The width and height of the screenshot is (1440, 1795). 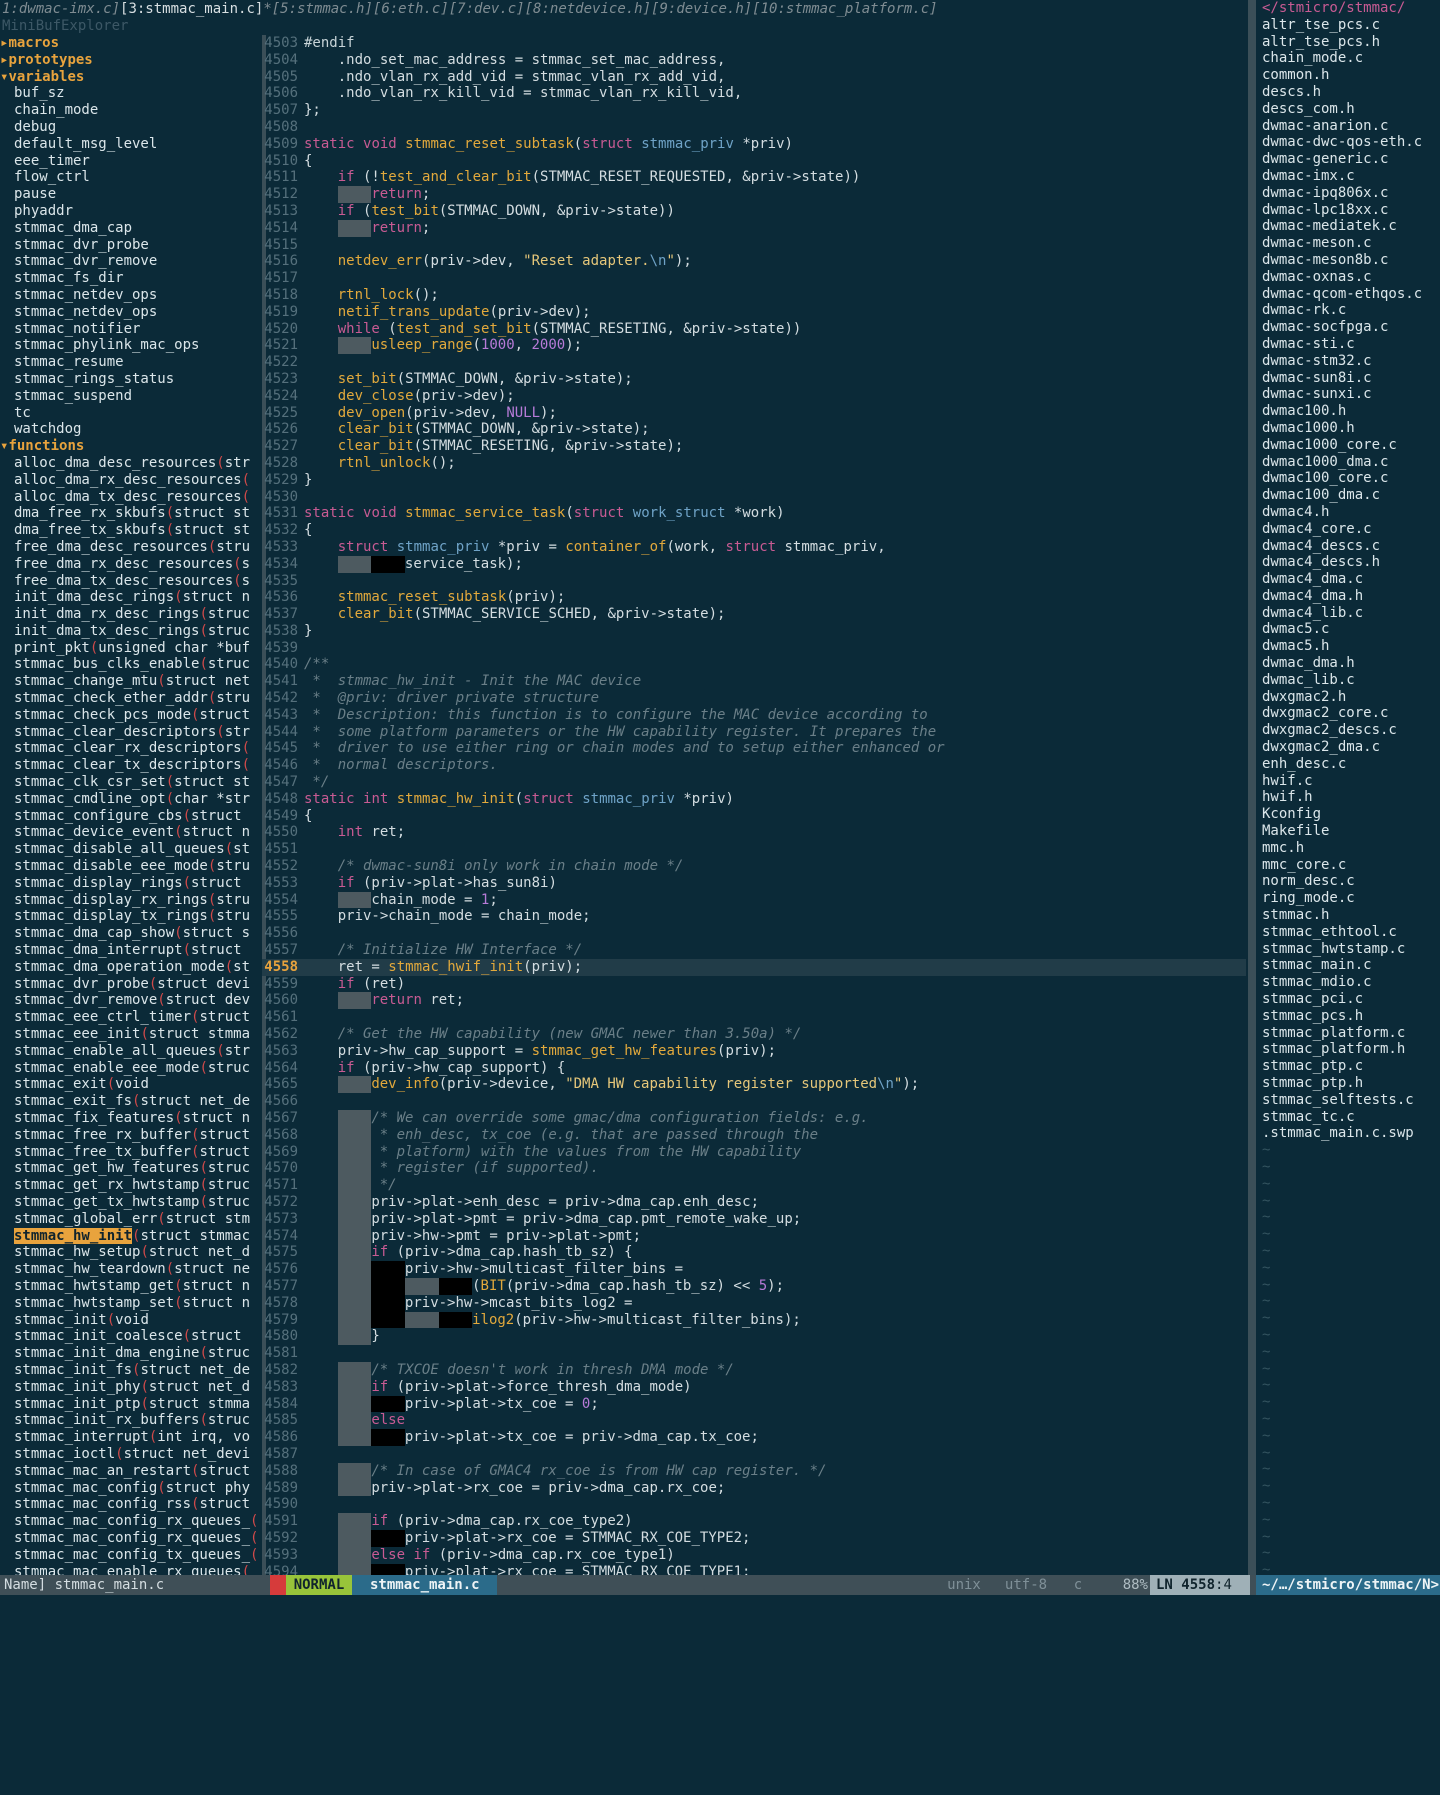 I want to click on tree-root-dir: </stmicro/stmmac/, so click(x=1348, y=8).